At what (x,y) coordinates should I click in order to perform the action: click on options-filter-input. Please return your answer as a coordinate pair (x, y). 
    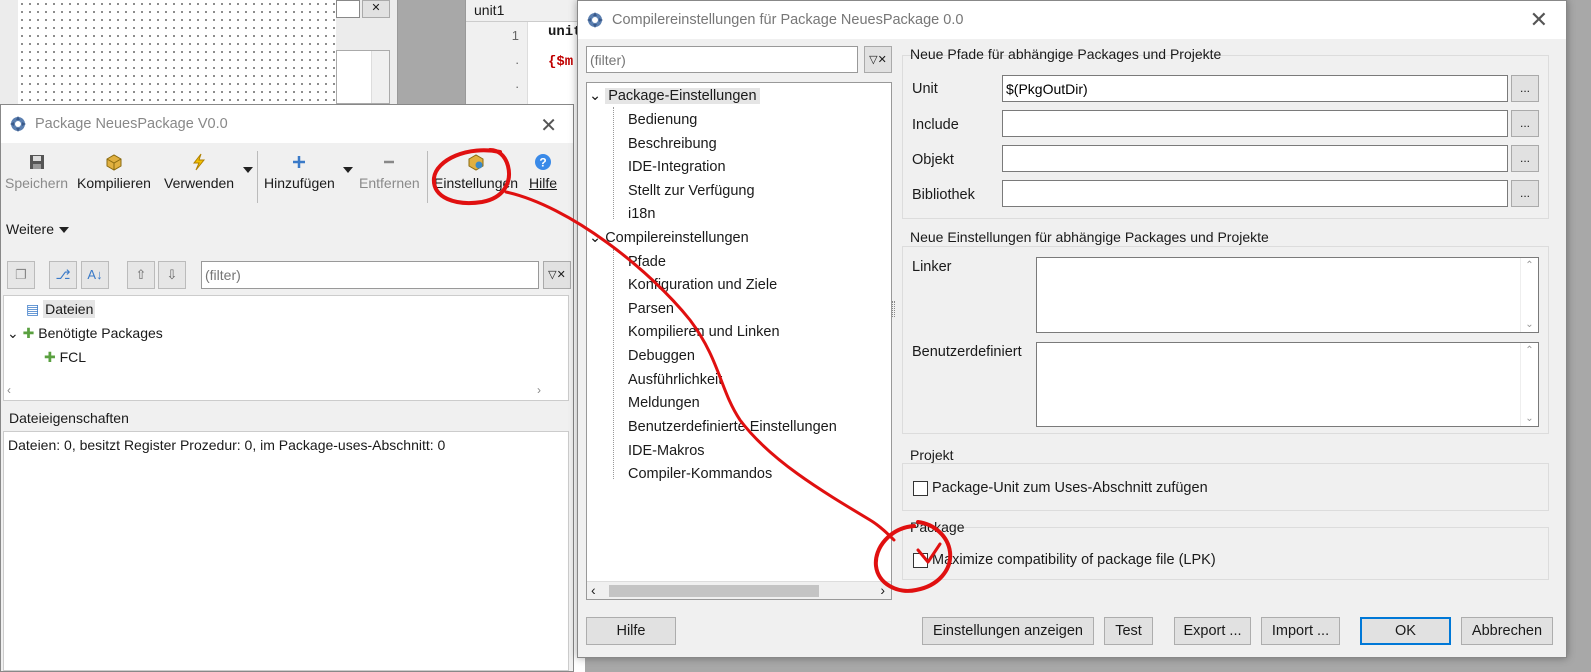
    Looking at the image, I should click on (722, 59).